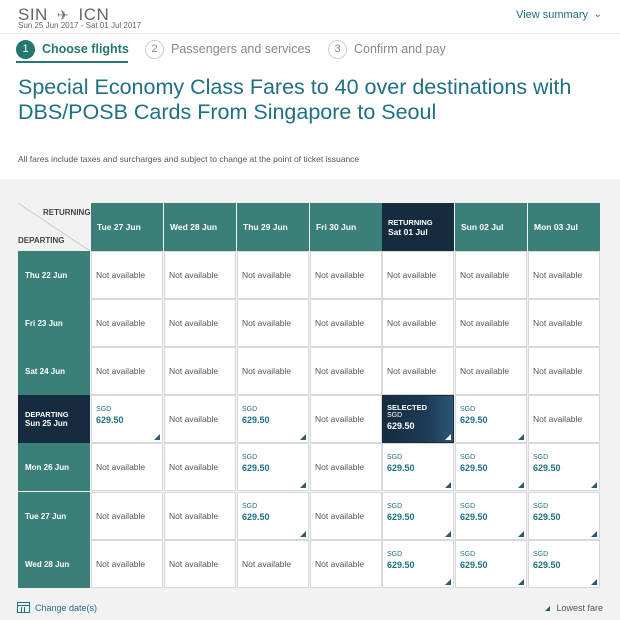 This screenshot has width=620, height=620. What do you see at coordinates (200, 227) in the screenshot?
I see `return-date-header: Wed 28 Jun` at bounding box center [200, 227].